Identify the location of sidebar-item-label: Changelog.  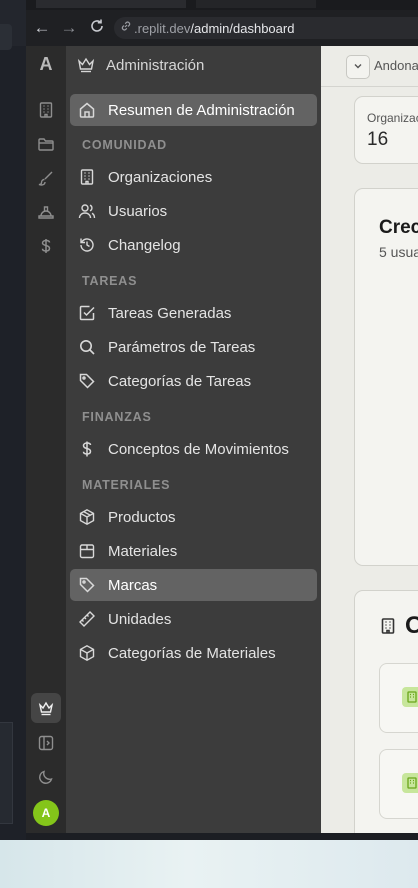
(144, 245).